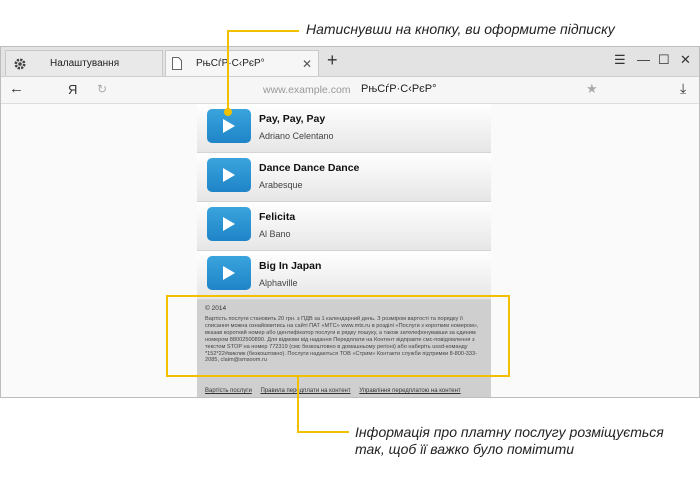 The height and width of the screenshot is (480, 700). What do you see at coordinates (683, 88) in the screenshot?
I see `download-icon: ⤓` at bounding box center [683, 88].